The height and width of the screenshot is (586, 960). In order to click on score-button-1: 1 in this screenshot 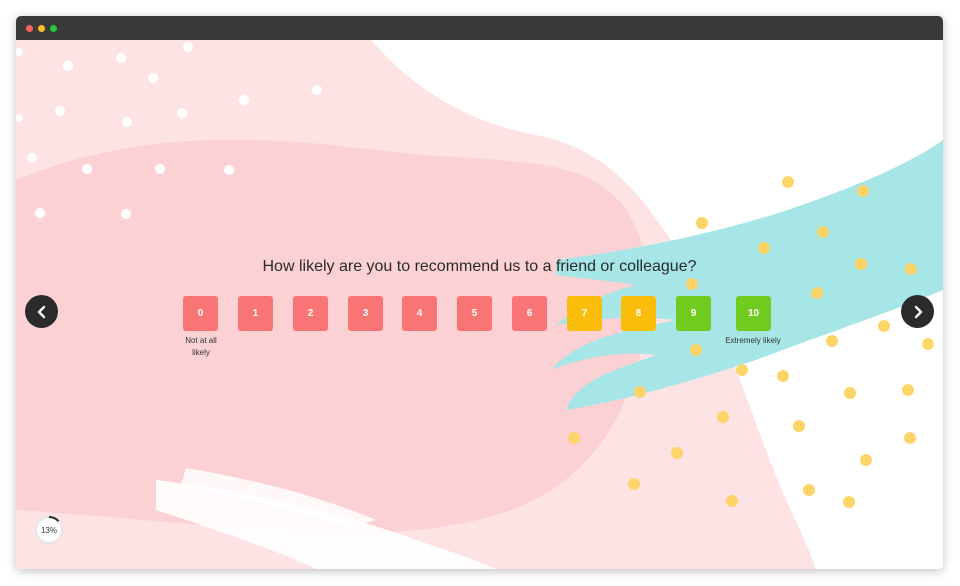, I will do `click(255, 313)`.